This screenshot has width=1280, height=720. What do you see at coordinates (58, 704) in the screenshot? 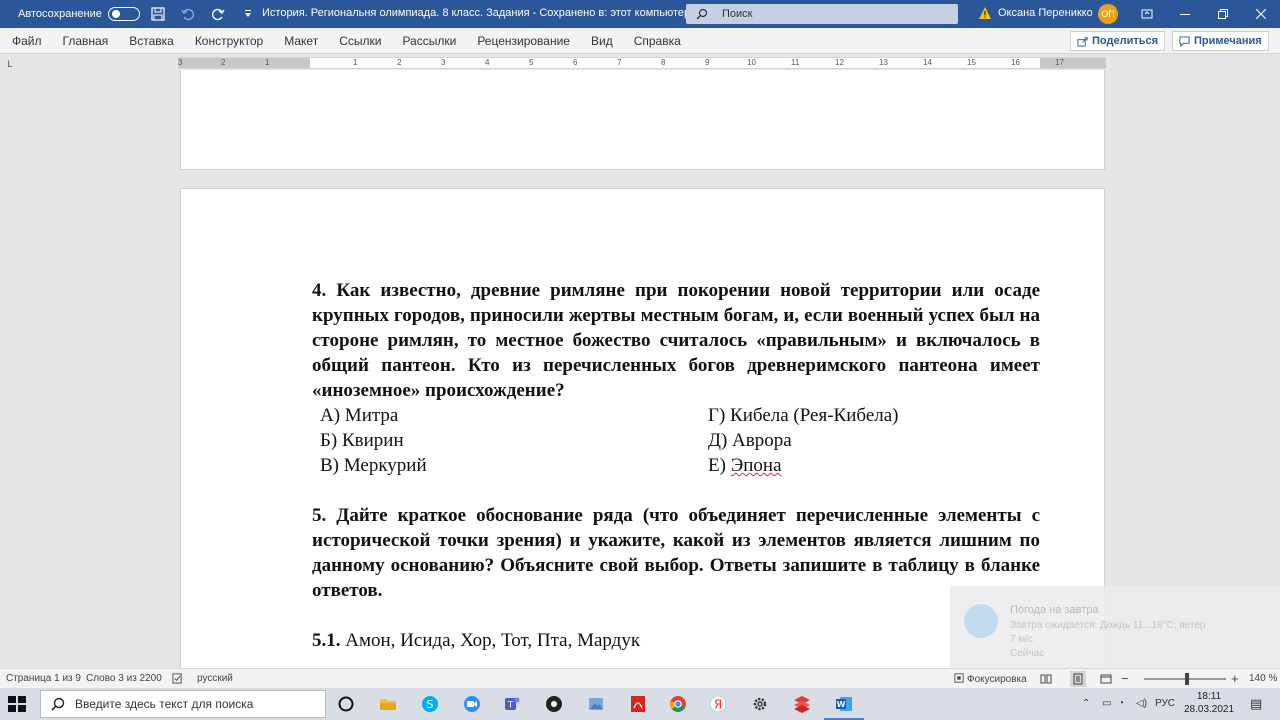
I see `search-icon` at bounding box center [58, 704].